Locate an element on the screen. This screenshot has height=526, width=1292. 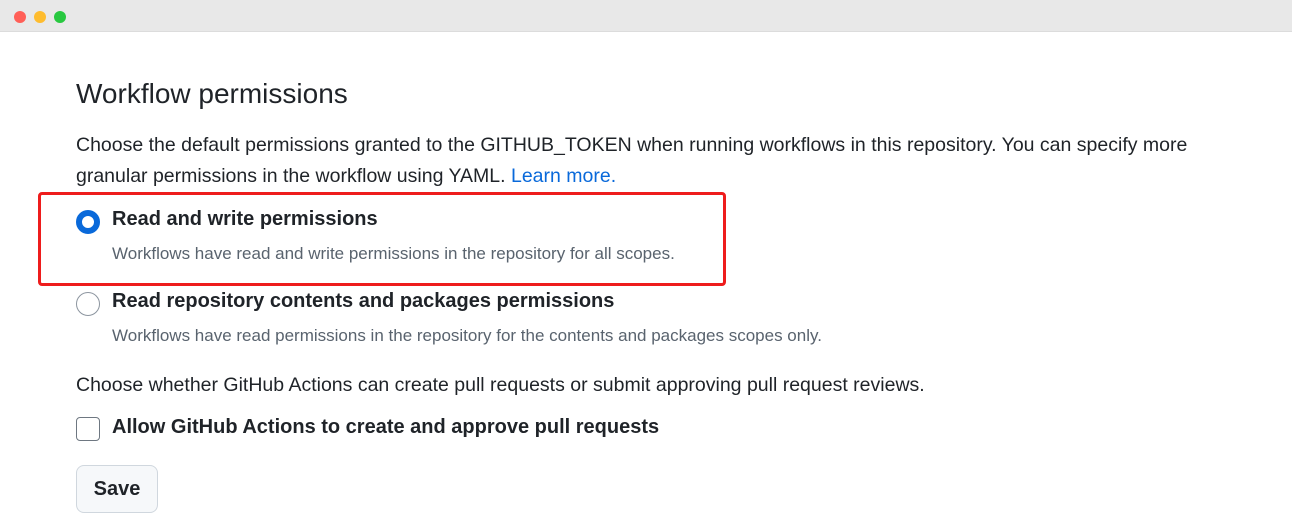
allow-pr-checkbox is located at coordinates (88, 429).